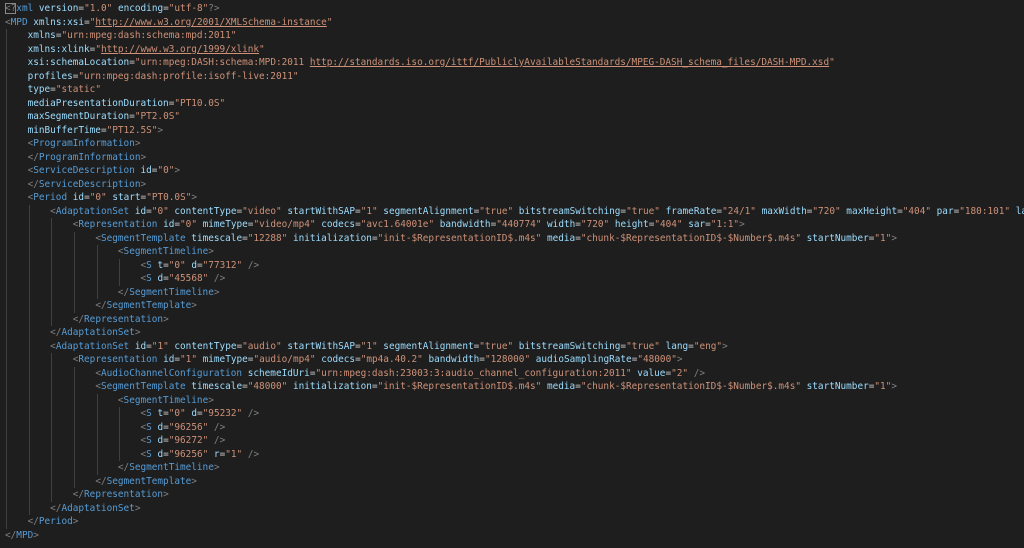  What do you see at coordinates (514, 265) in the screenshot?
I see `code-line: <S t="0" d="77312" />` at bounding box center [514, 265].